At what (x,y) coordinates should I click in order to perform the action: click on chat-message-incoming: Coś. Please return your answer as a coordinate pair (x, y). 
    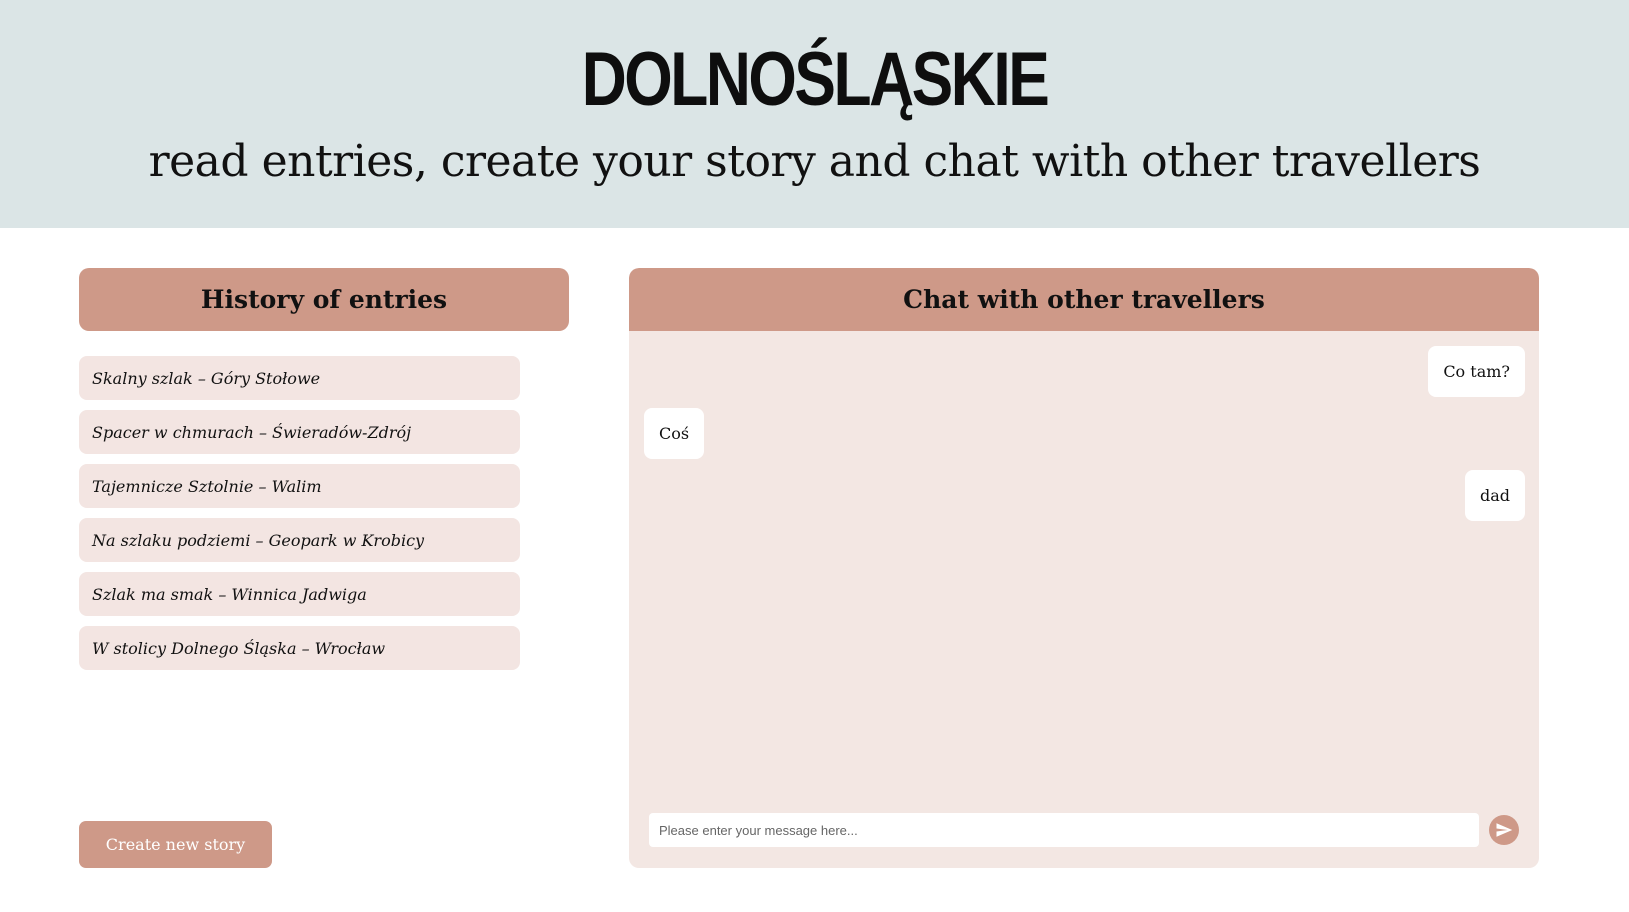
    Looking at the image, I should click on (674, 433).